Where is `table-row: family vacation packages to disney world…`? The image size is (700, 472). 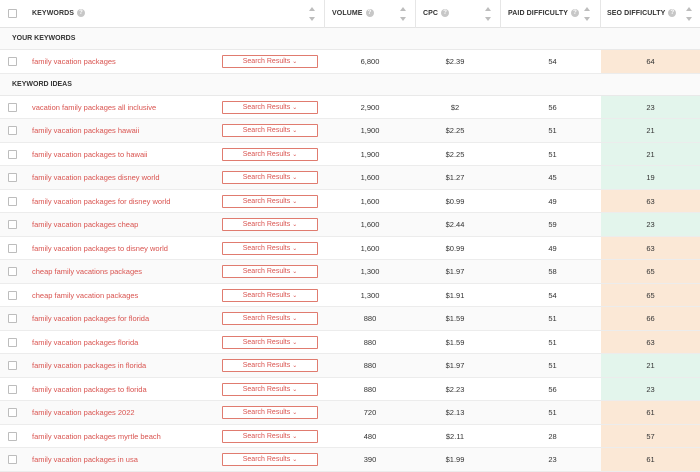 table-row: family vacation packages to disney world… is located at coordinates (350, 248).